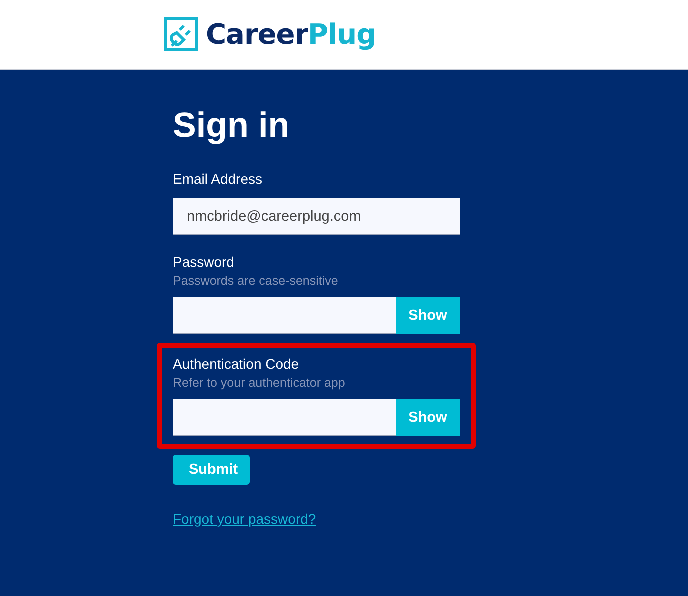 The height and width of the screenshot is (596, 688). I want to click on field-label: Password, so click(204, 262).